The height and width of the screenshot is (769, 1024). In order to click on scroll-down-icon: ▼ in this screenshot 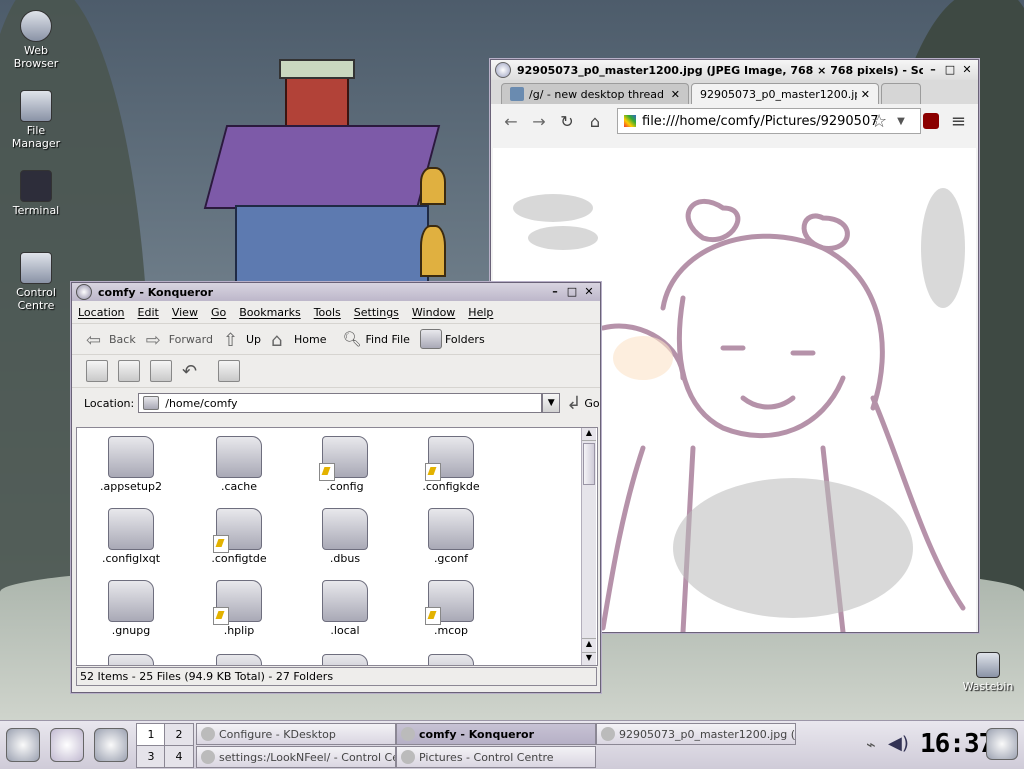, I will do `click(589, 658)`.